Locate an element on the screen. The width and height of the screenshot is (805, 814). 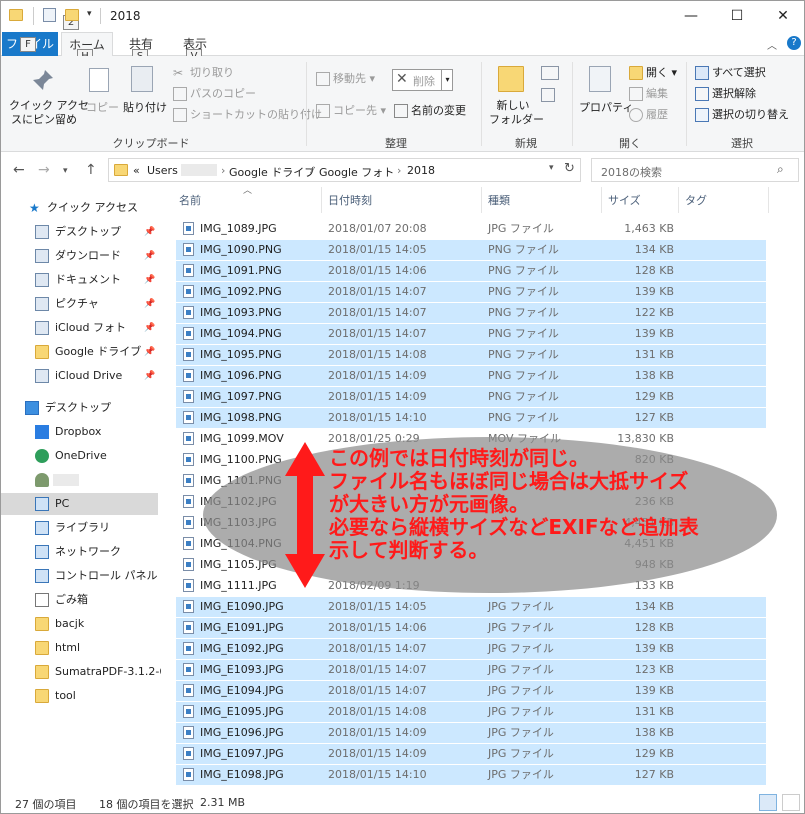
breadcrumb-users: Users is located at coordinates (162, 170).